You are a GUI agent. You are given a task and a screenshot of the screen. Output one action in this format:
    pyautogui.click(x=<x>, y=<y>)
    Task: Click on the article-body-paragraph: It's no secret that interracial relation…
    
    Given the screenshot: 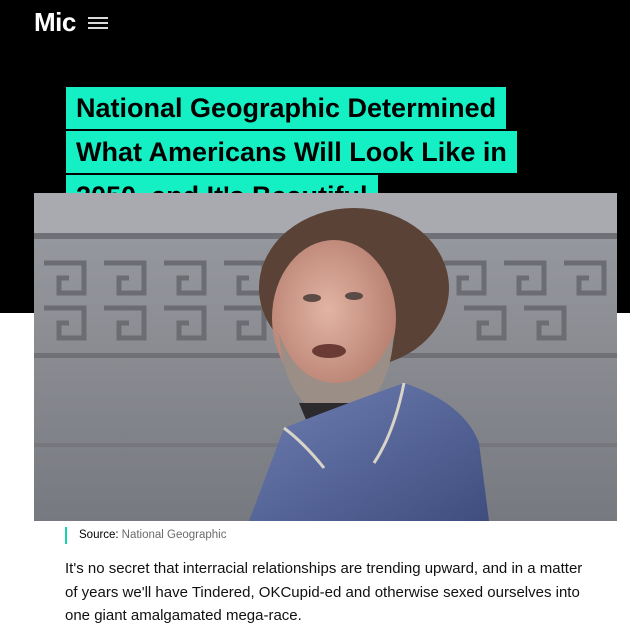 What is the action you would take?
    pyautogui.click(x=324, y=592)
    